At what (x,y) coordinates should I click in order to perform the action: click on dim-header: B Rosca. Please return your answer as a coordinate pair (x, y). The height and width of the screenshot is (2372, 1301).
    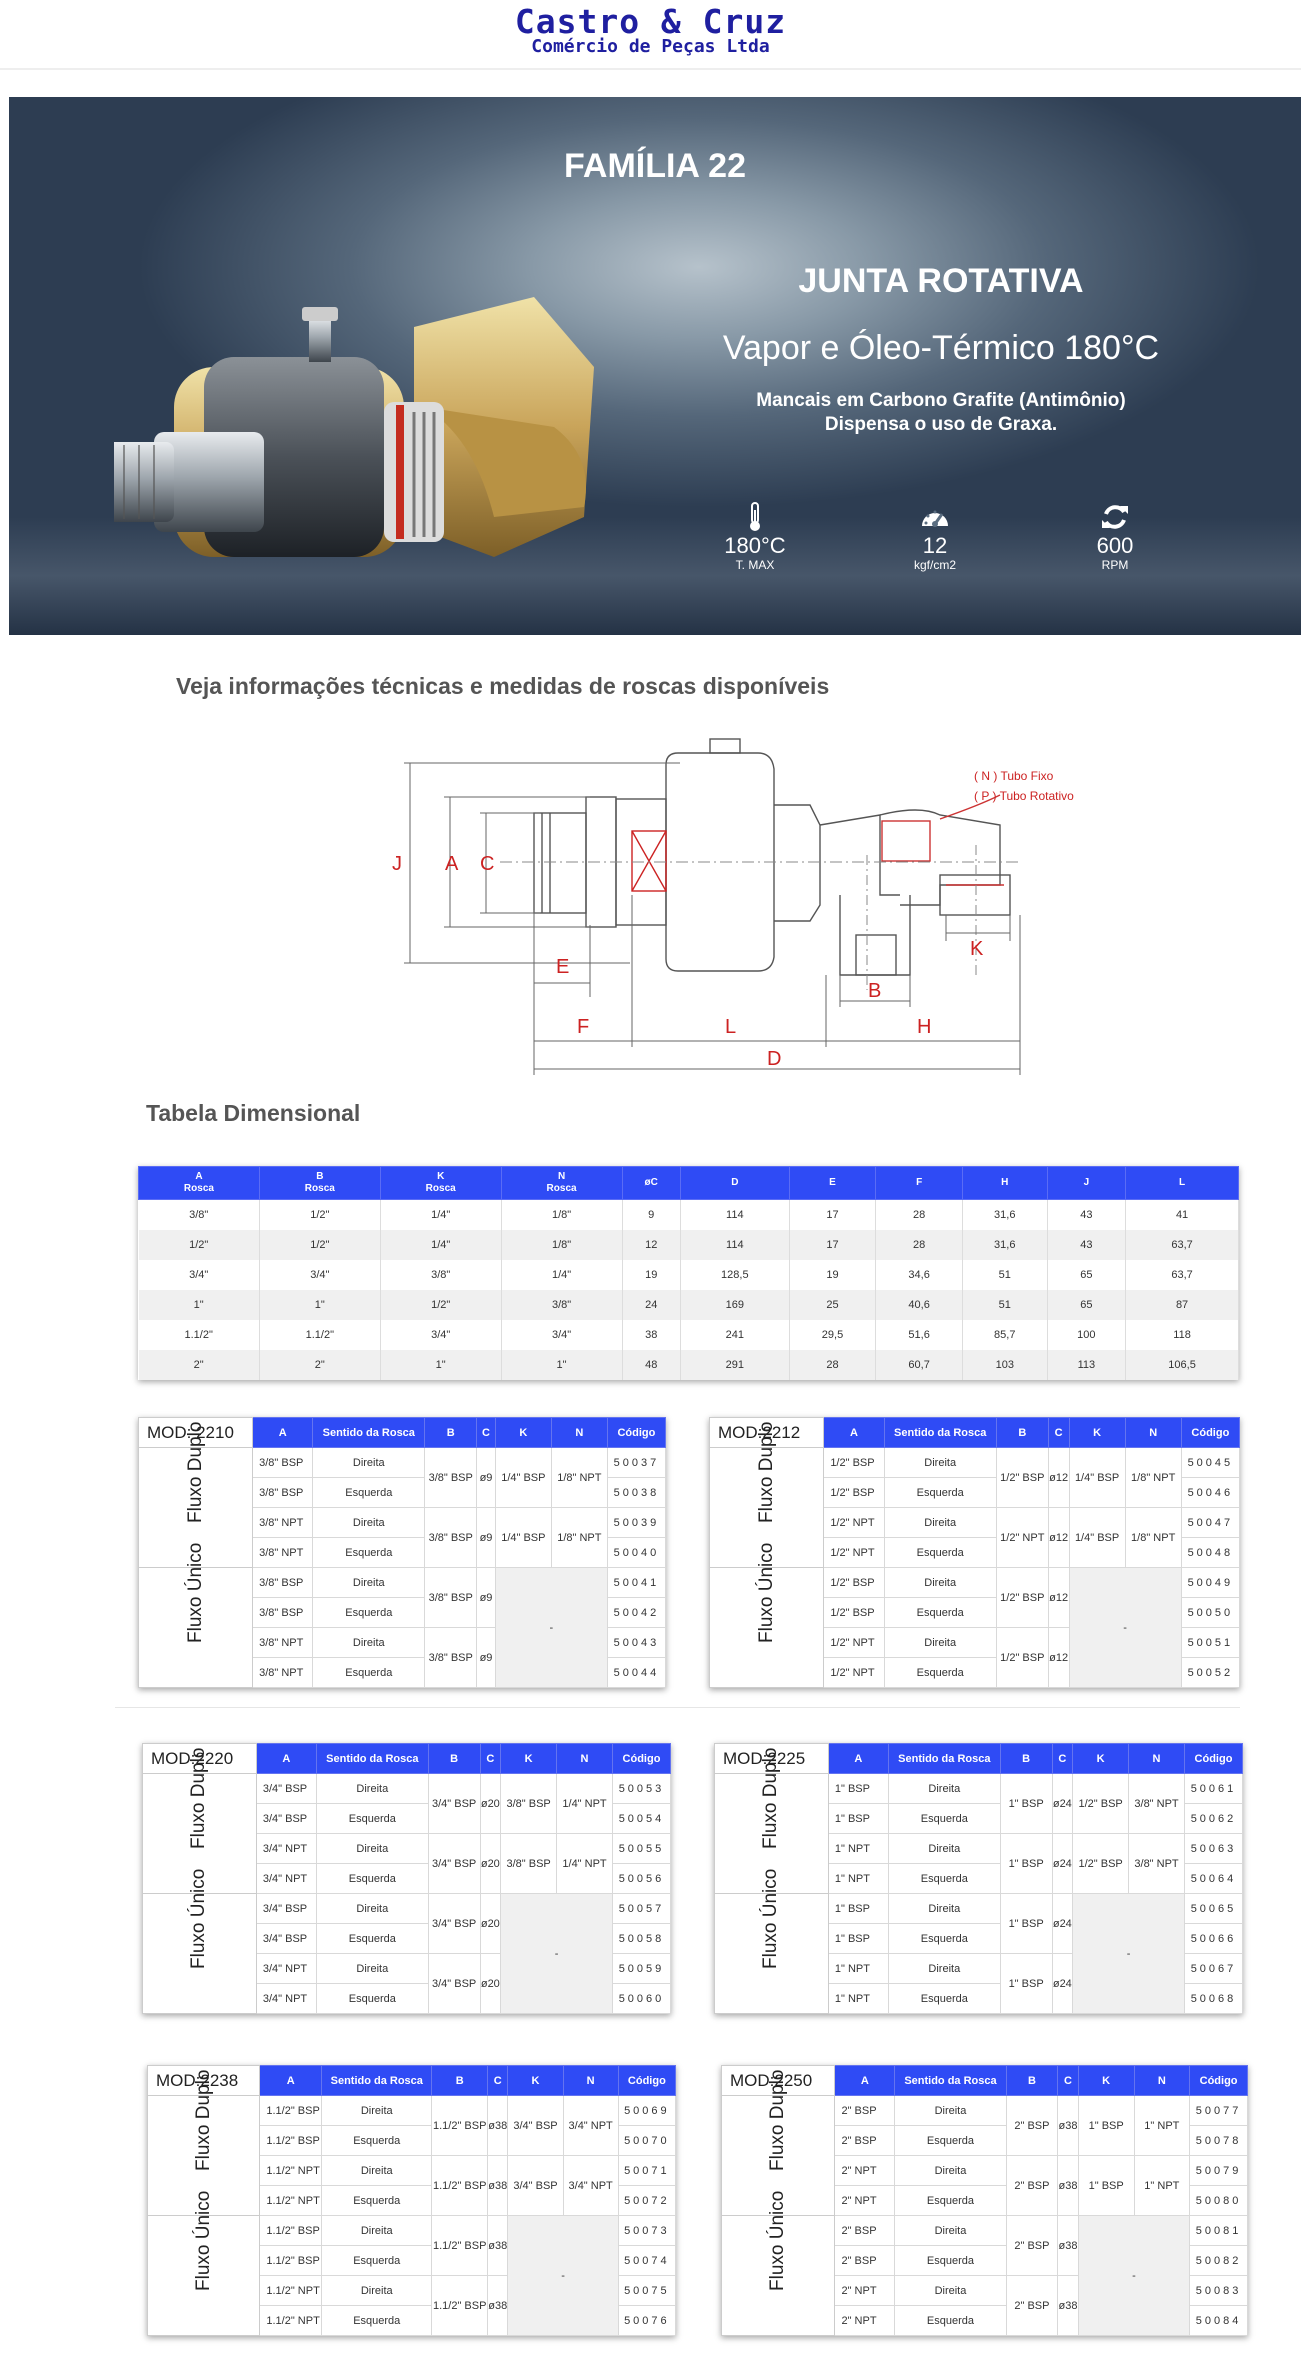
    Looking at the image, I should click on (319, 1183).